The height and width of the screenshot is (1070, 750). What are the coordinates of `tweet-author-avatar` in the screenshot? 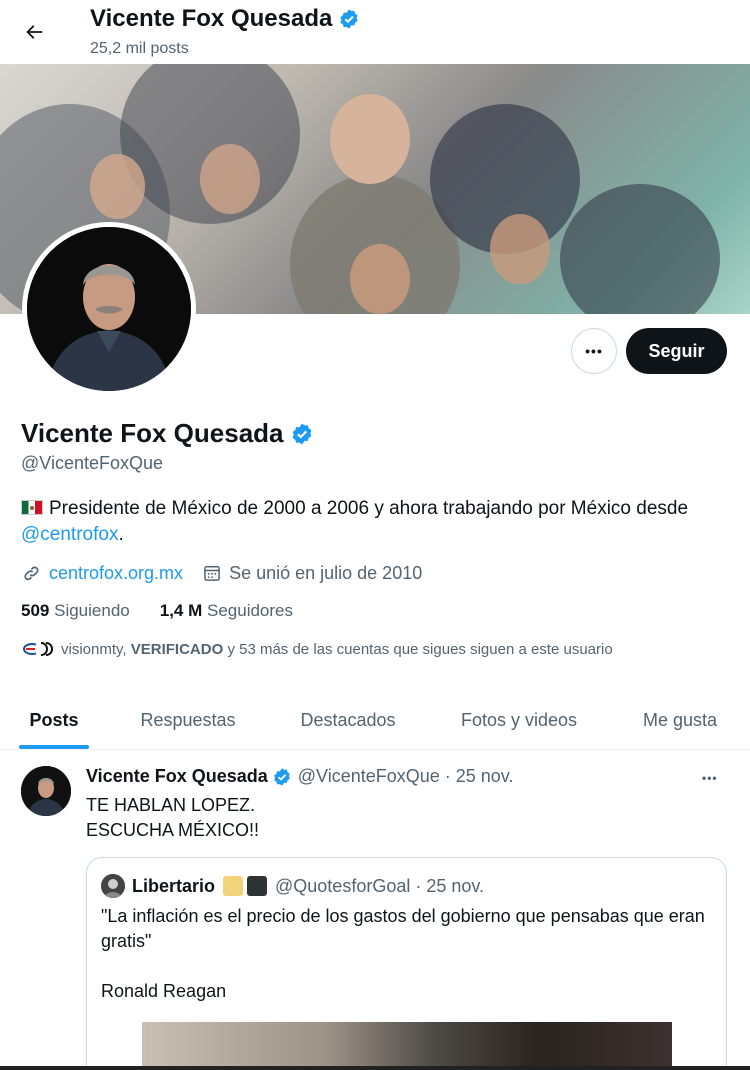 It's located at (46, 791).